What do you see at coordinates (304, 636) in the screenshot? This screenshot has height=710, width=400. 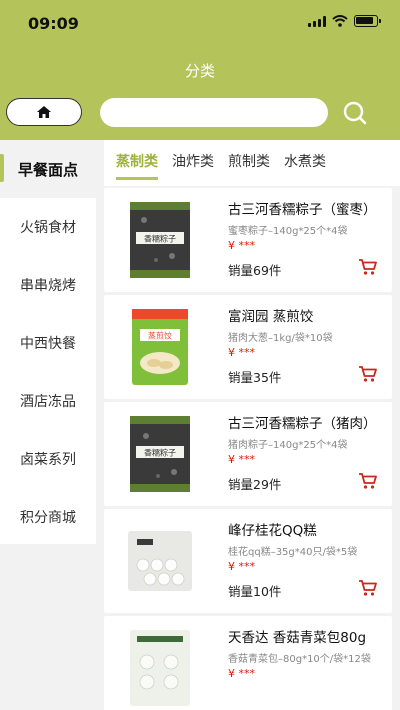 I see `product-name: 天香达 香菇青菜包80g` at bounding box center [304, 636].